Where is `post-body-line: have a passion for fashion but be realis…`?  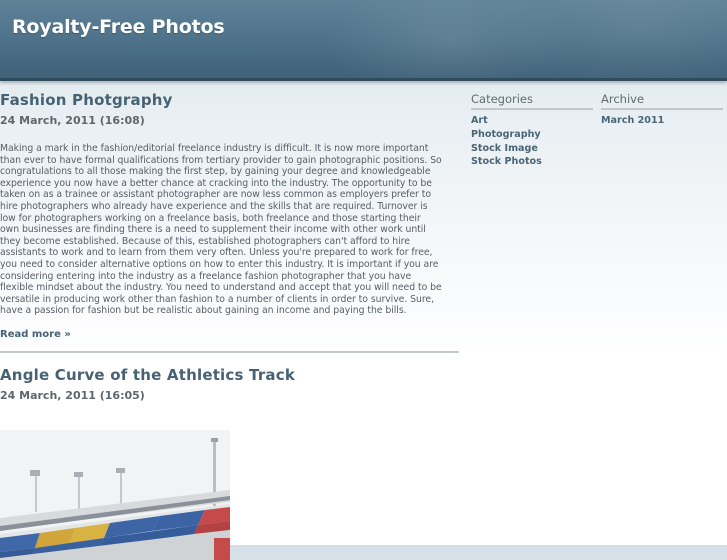
post-body-line: have a passion for fashion but be realis… is located at coordinates (203, 311).